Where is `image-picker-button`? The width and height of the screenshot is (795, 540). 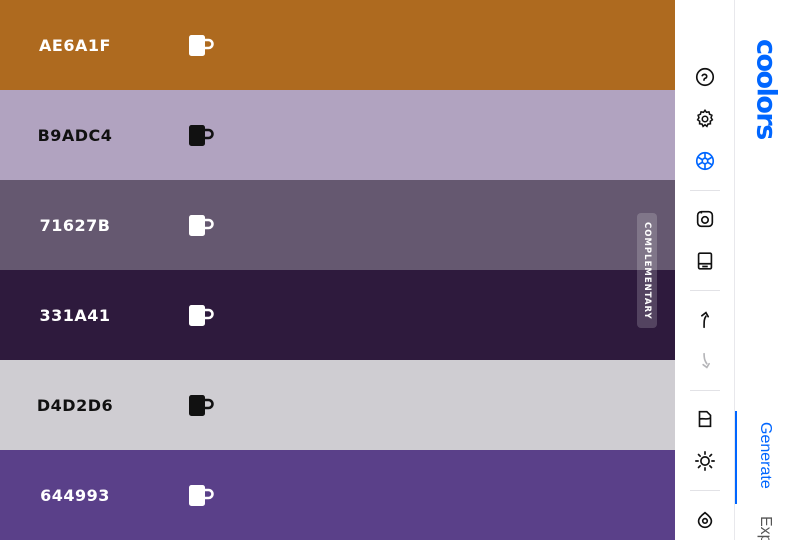 image-picker-button is located at coordinates (705, 219).